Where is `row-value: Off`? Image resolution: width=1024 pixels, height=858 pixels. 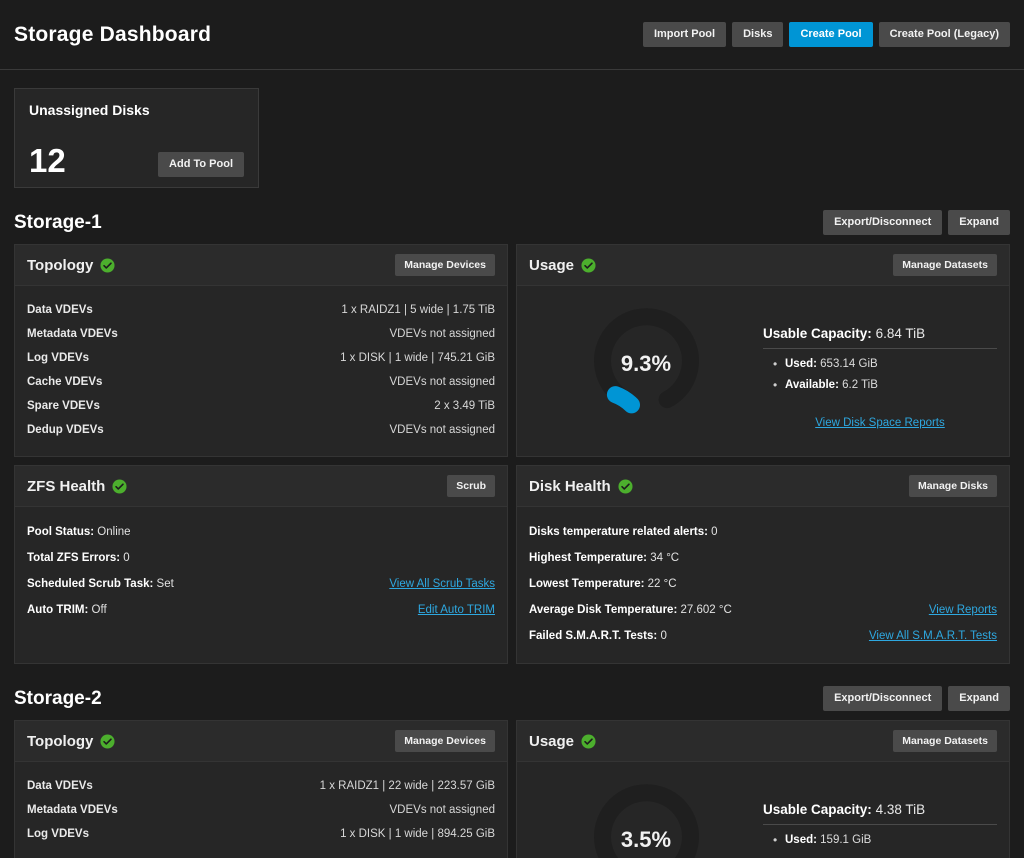
row-value: Off is located at coordinates (99, 610).